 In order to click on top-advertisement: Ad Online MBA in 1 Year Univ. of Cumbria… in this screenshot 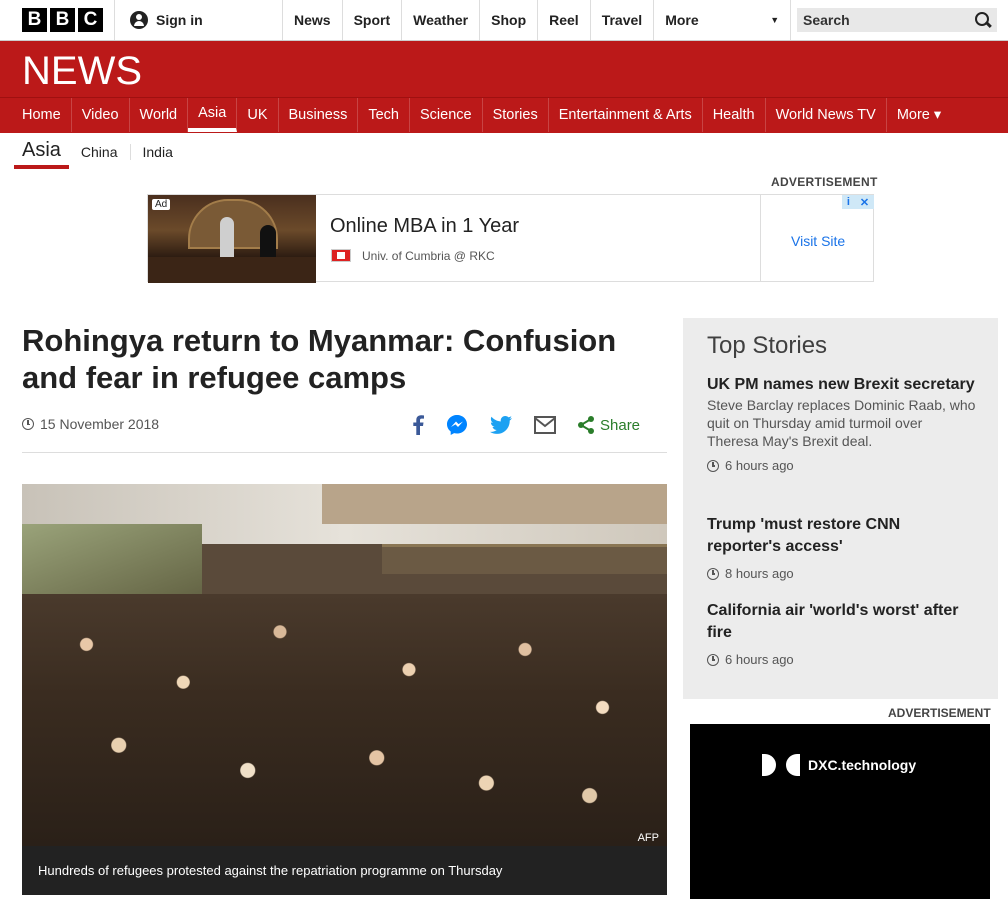, I will do `click(510, 238)`.